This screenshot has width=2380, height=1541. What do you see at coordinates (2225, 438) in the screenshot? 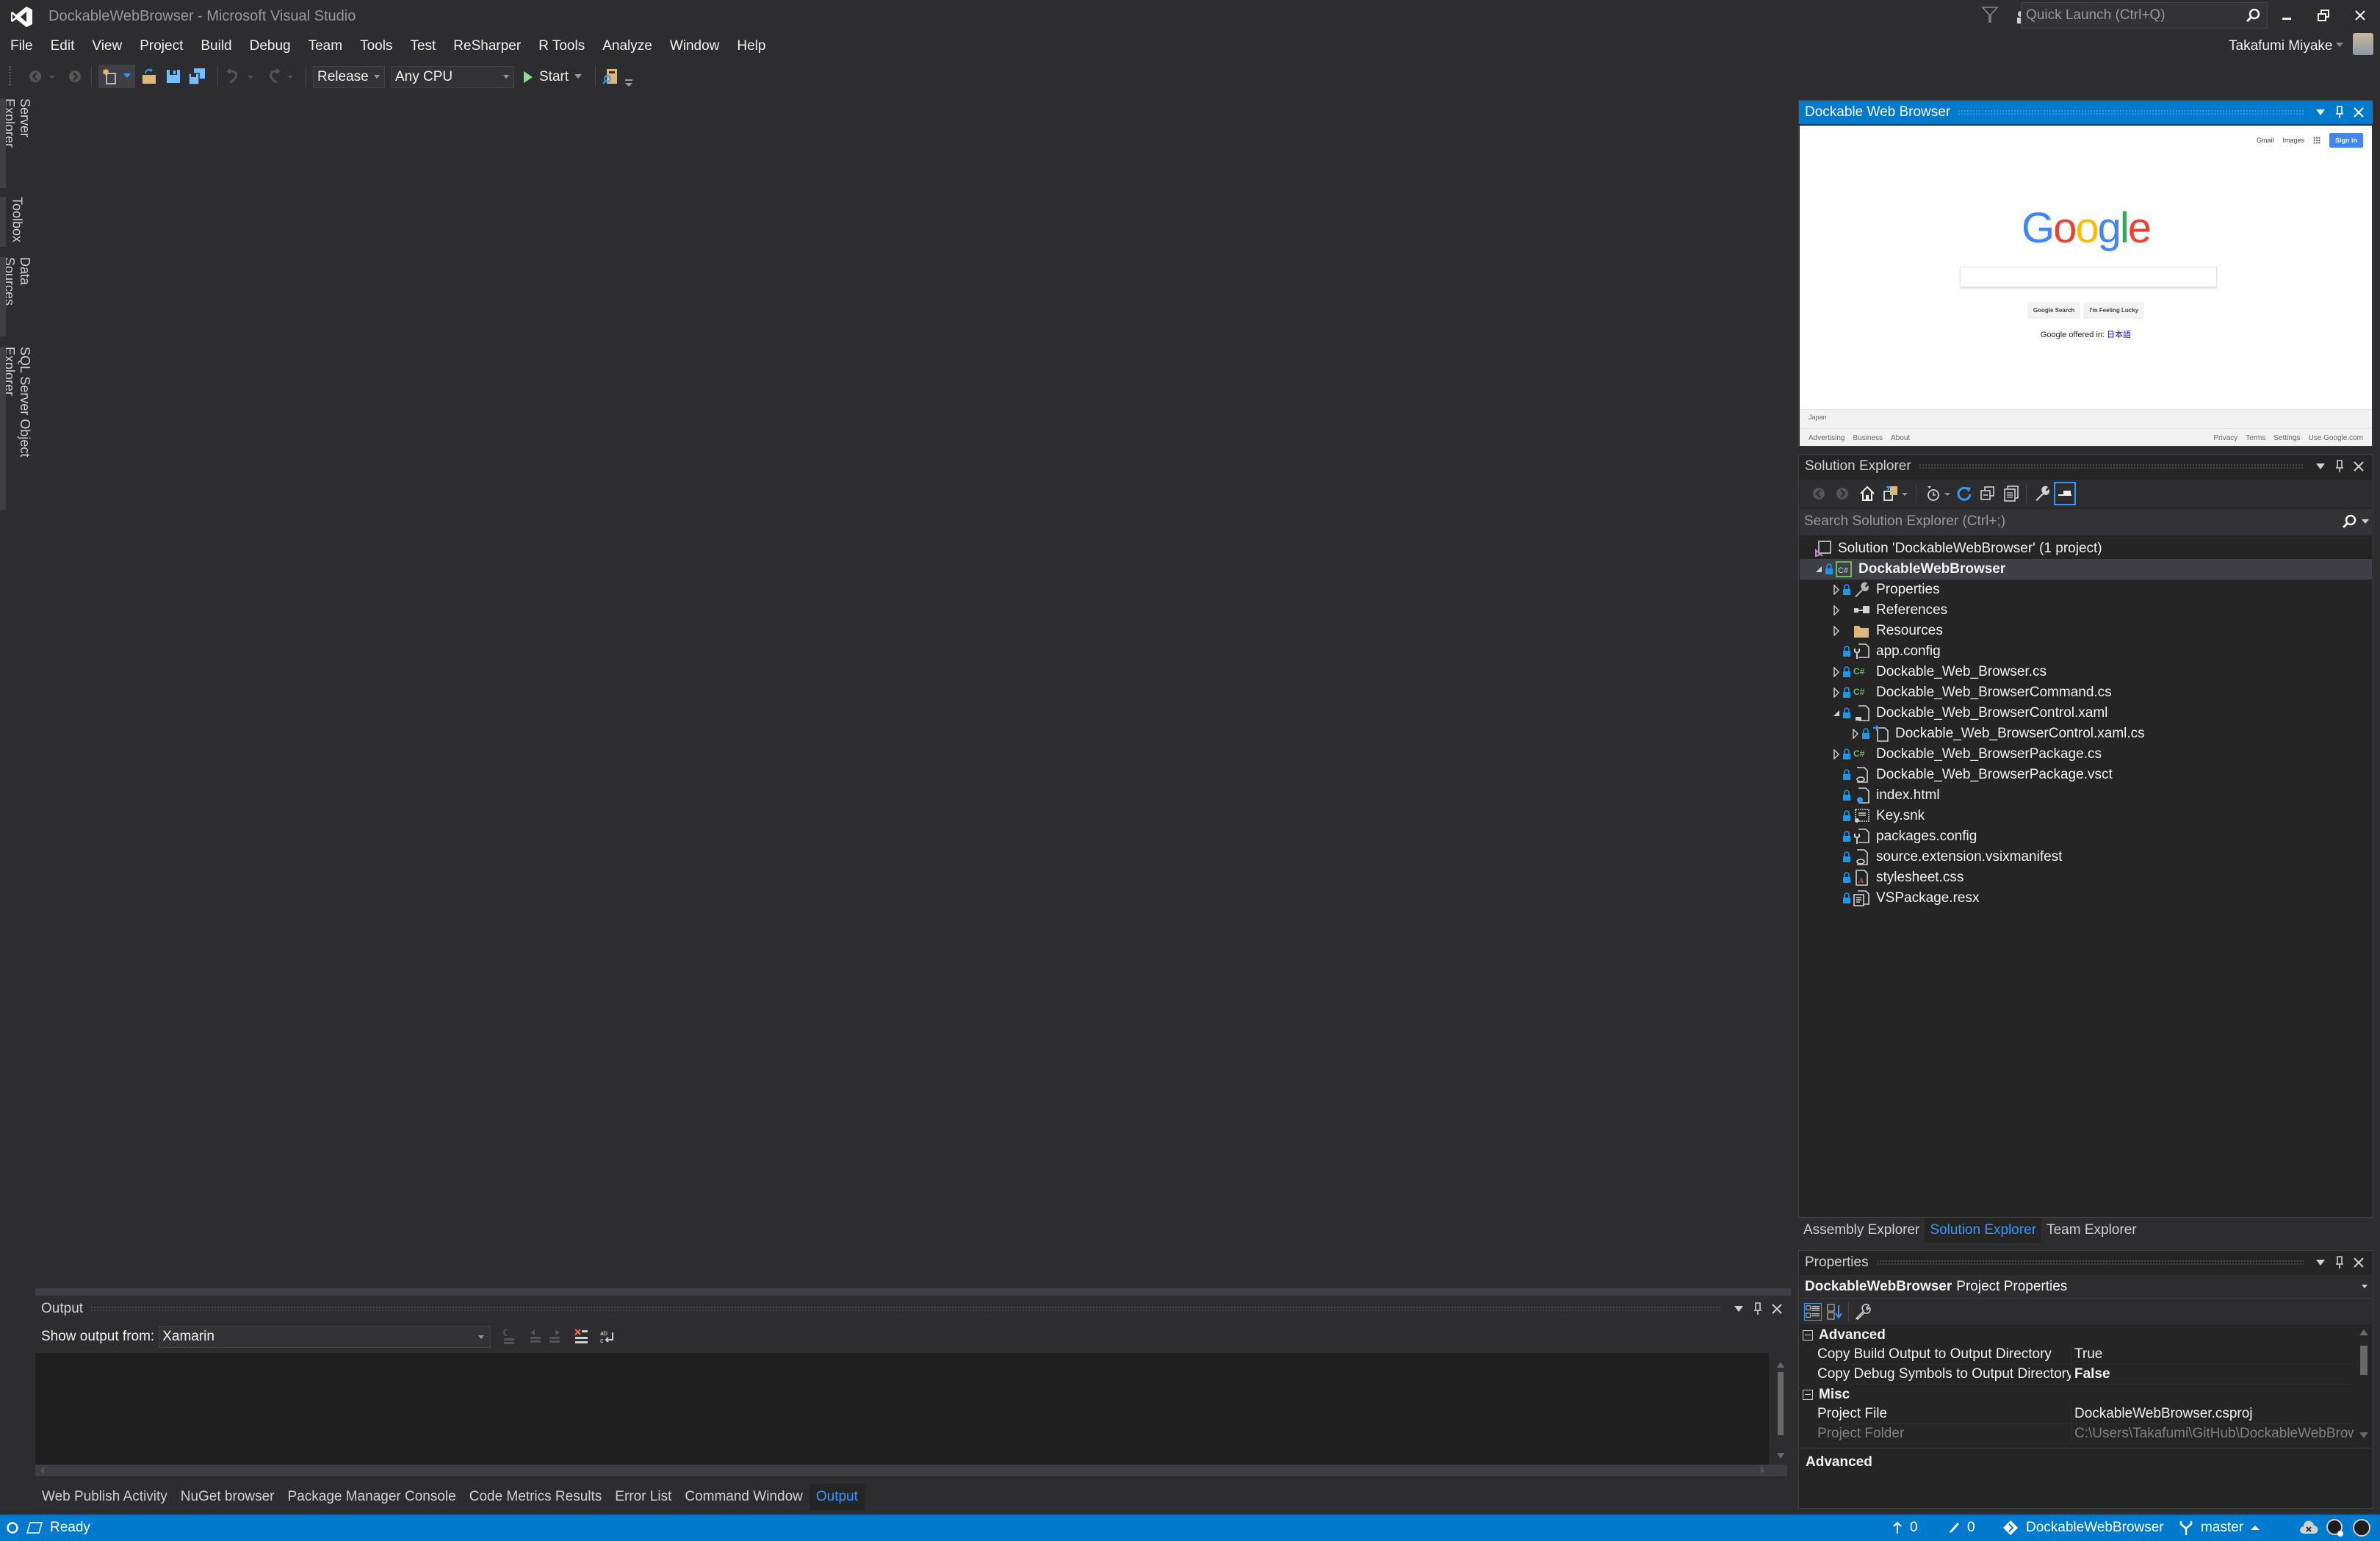
I see `privacy-link: Privacy` at bounding box center [2225, 438].